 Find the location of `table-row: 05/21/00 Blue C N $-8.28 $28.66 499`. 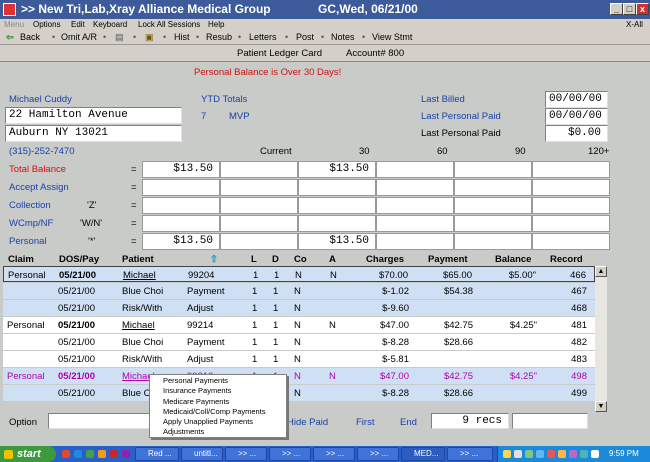

table-row: 05/21/00 Blue C N $-8.28 $28.66 499 is located at coordinates (299, 393).